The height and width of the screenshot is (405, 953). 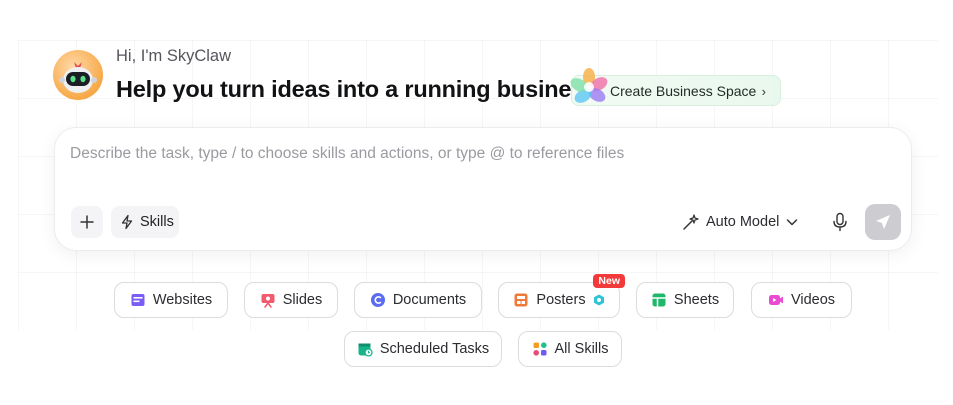 I want to click on microphone-icon, so click(x=840, y=222).